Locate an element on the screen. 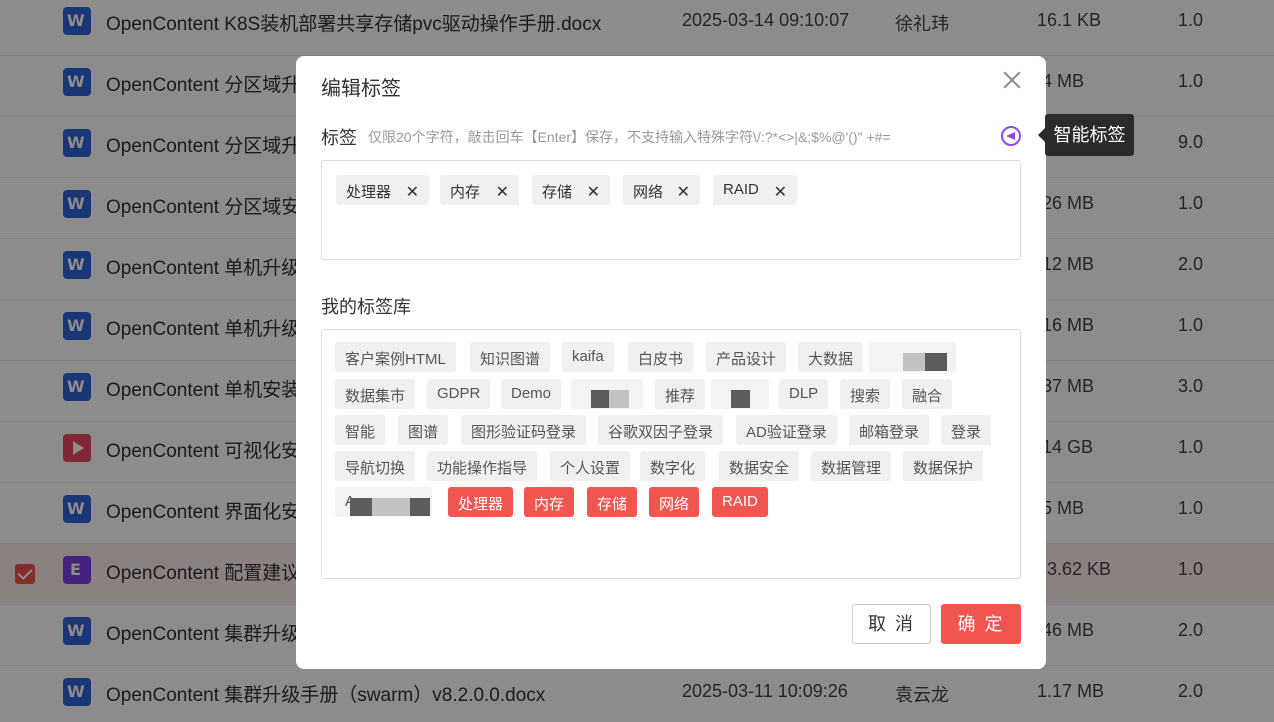 The width and height of the screenshot is (1274, 722). library-tag: 数字化 is located at coordinates (673, 466).